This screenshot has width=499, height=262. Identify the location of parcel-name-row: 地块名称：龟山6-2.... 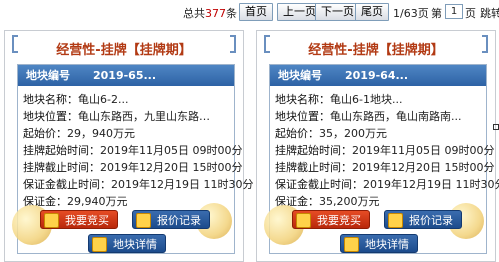
(76, 99).